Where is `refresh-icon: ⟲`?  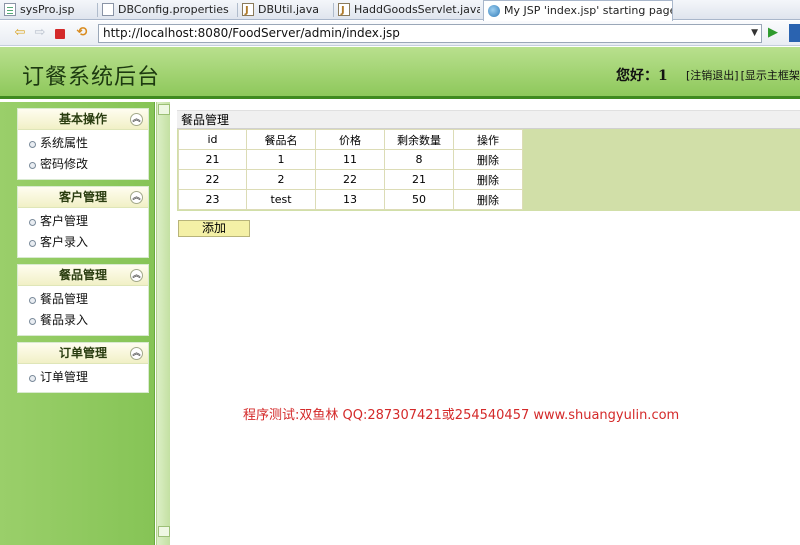
refresh-icon: ⟲ is located at coordinates (82, 33).